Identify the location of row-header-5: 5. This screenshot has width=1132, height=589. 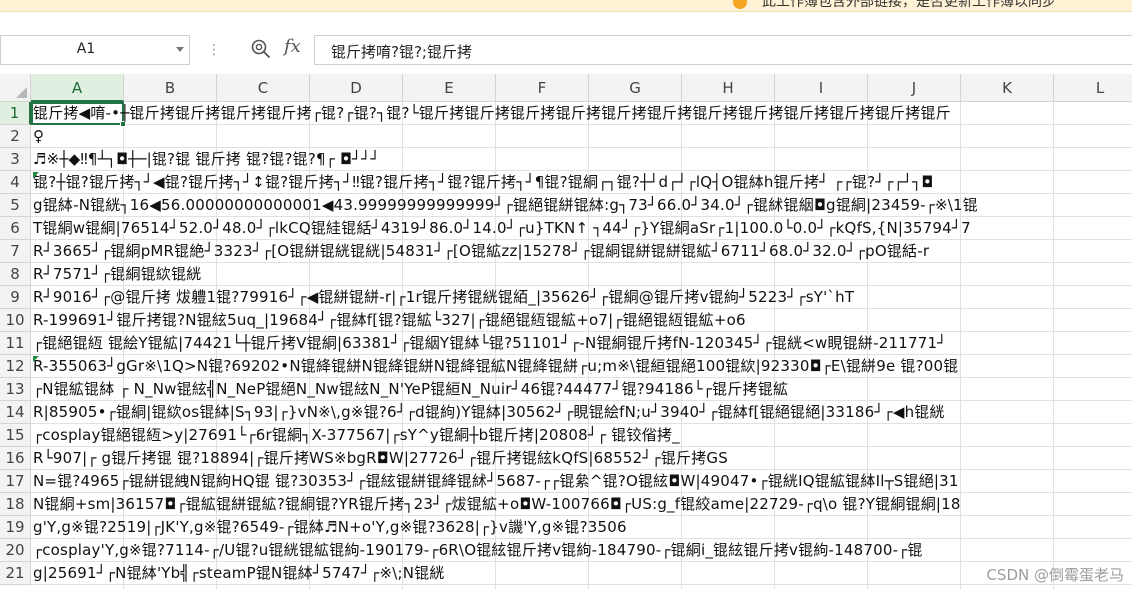
(15, 205).